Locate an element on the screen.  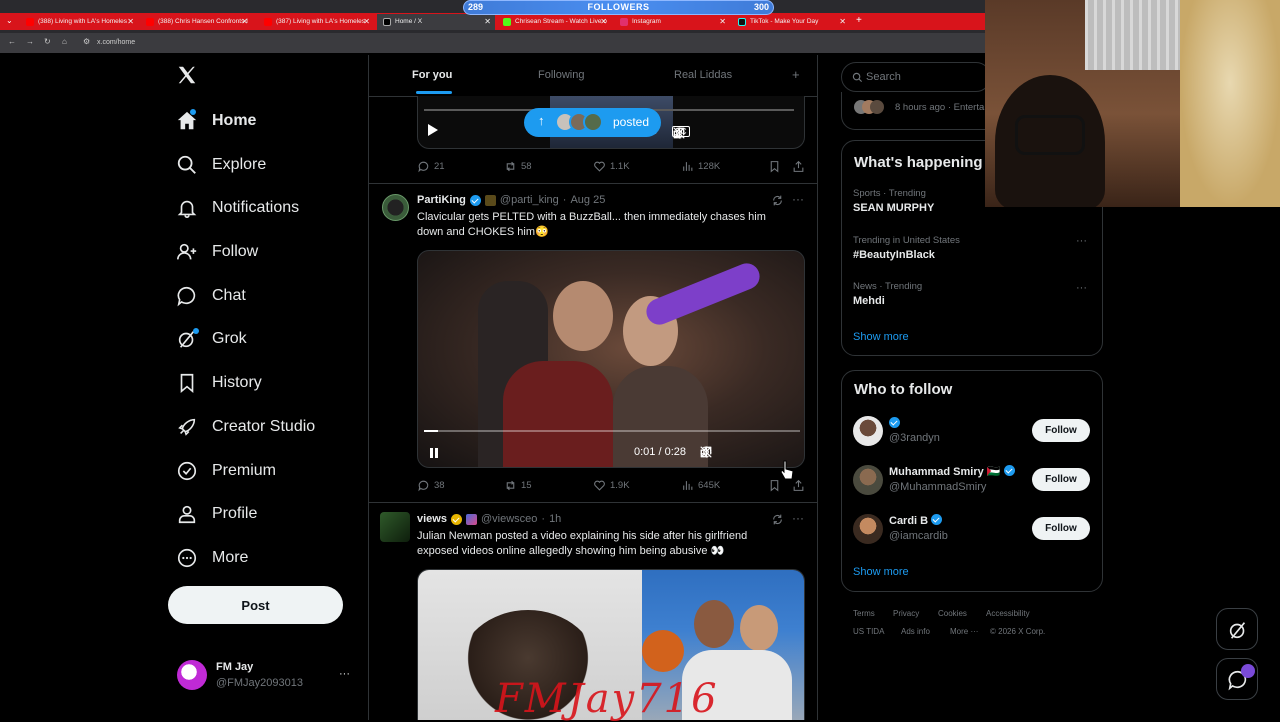
suggestion-name: Cardi B is located at coordinates (916, 520).